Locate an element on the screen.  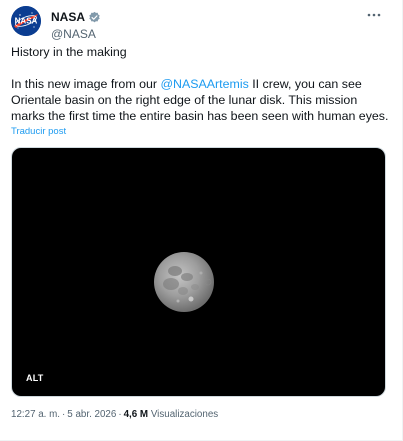
moon-image is located at coordinates (184, 282).